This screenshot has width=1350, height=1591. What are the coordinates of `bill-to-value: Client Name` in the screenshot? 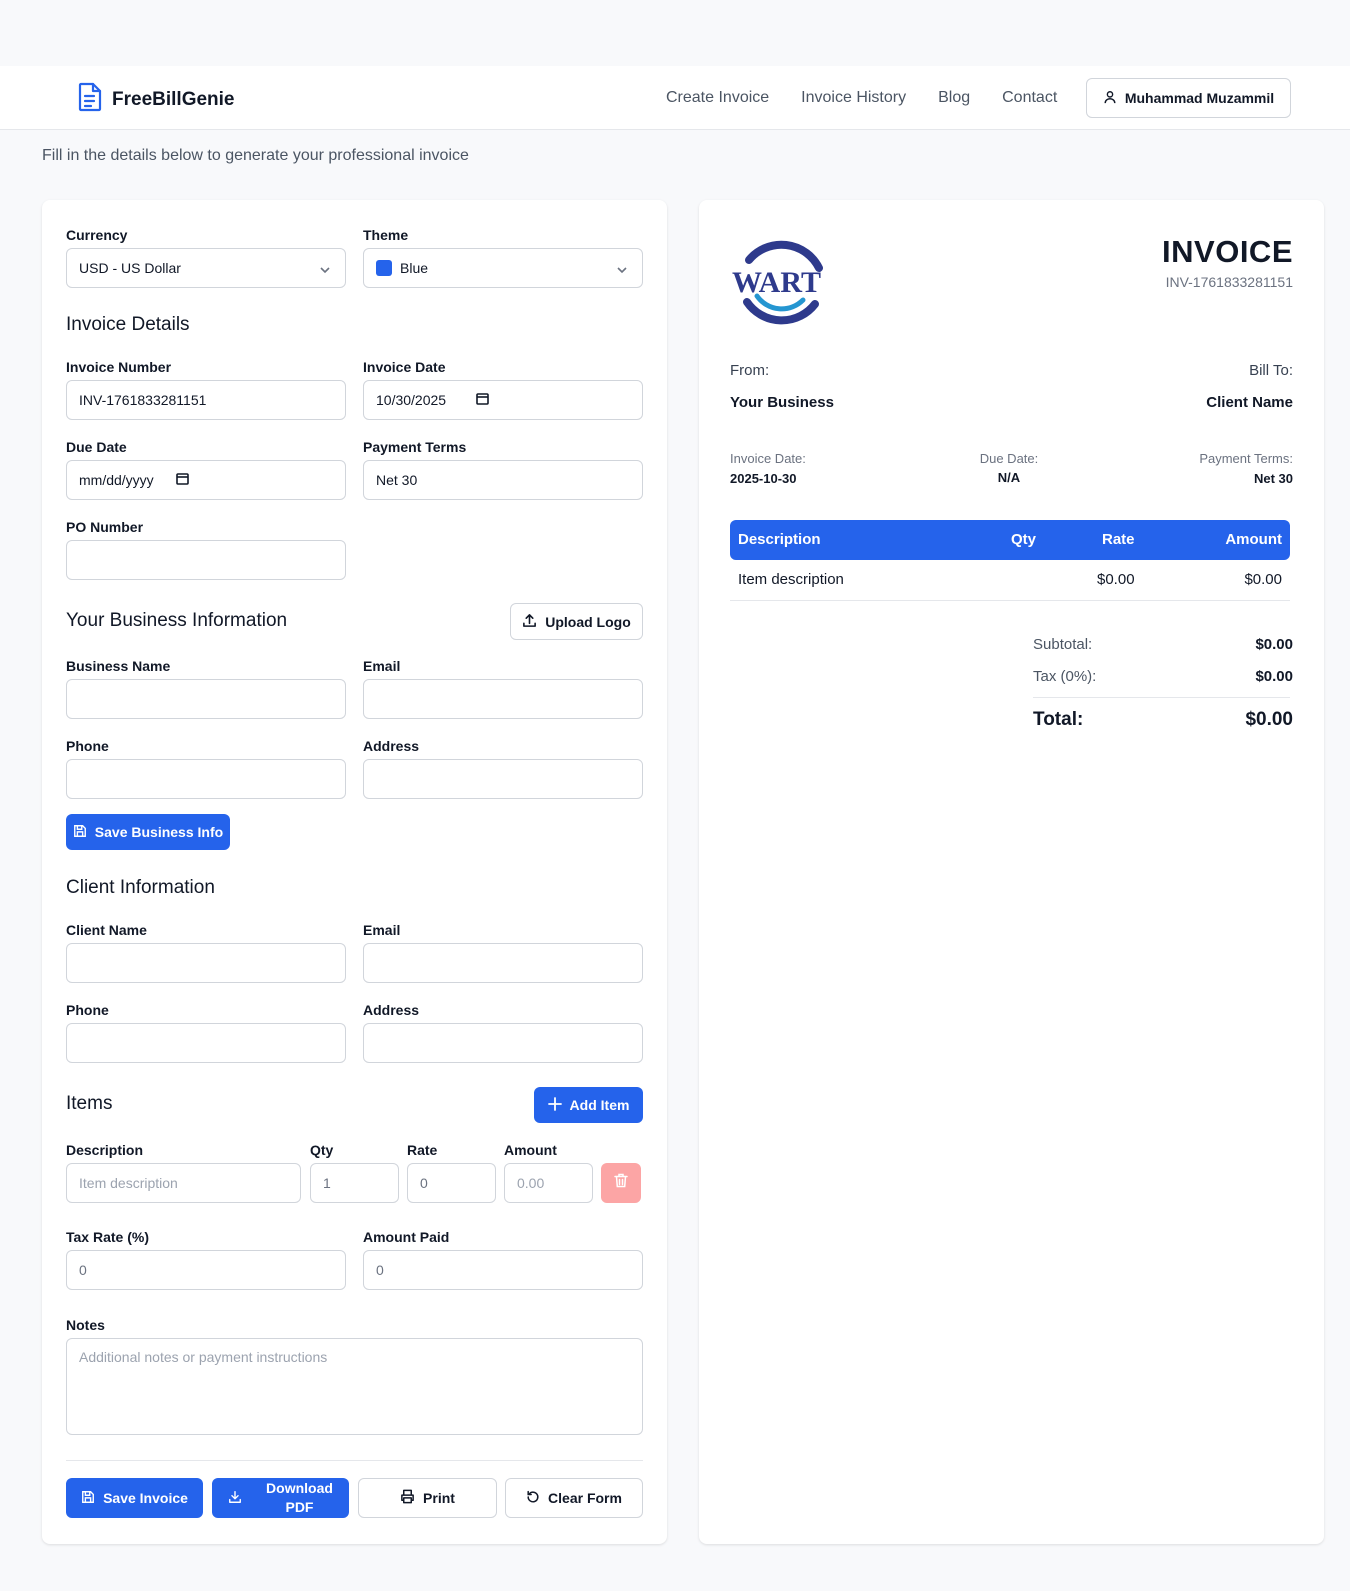 It's located at (1249, 402).